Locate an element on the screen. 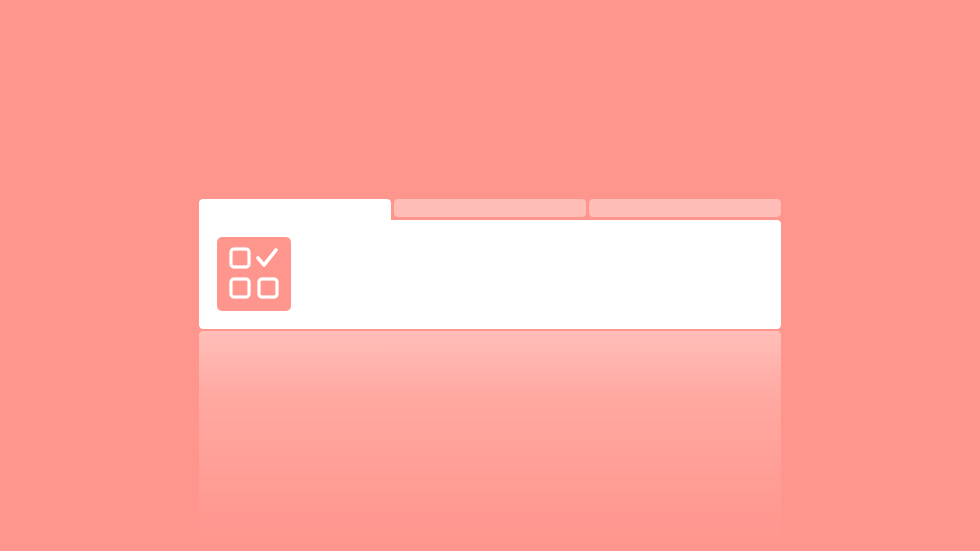 The width and height of the screenshot is (980, 551). checklist-grid-icon is located at coordinates (254, 274).